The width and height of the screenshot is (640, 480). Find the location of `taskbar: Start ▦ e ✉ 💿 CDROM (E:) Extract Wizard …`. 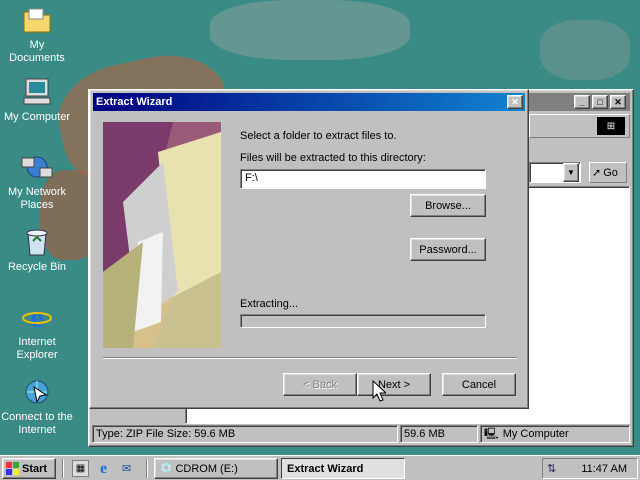

taskbar: Start ▦ e ✉ 💿 CDROM (E:) Extract Wizard … is located at coordinates (320, 467).